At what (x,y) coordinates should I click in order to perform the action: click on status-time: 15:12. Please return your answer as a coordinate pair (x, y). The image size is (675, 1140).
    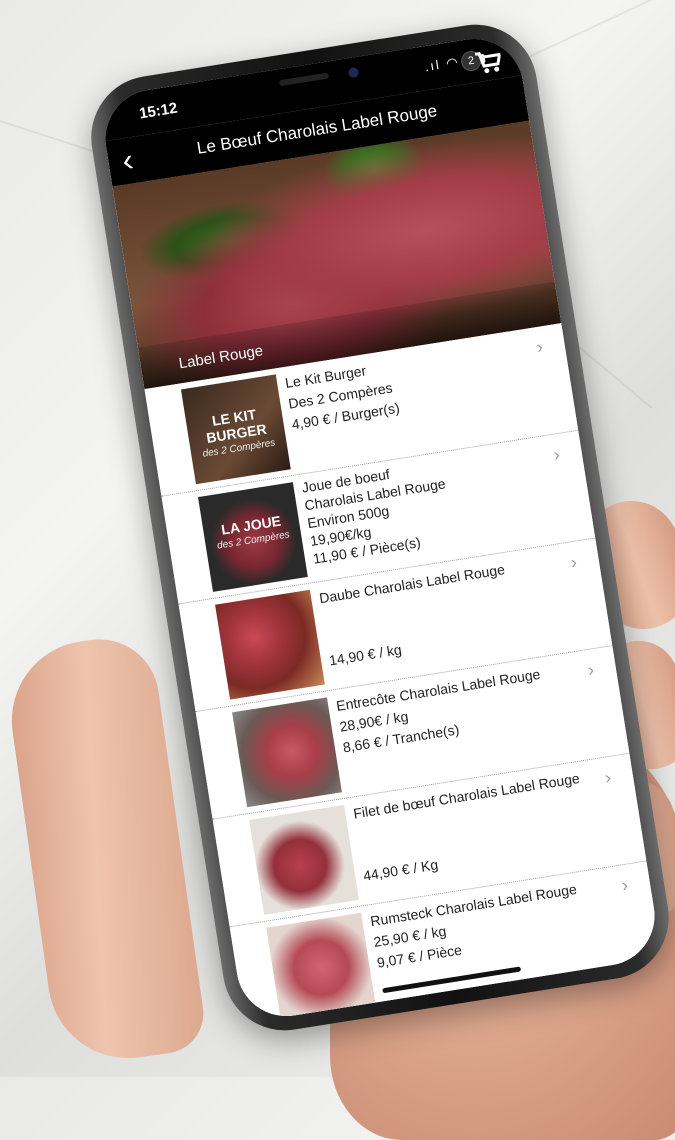
    Looking at the image, I should click on (158, 111).